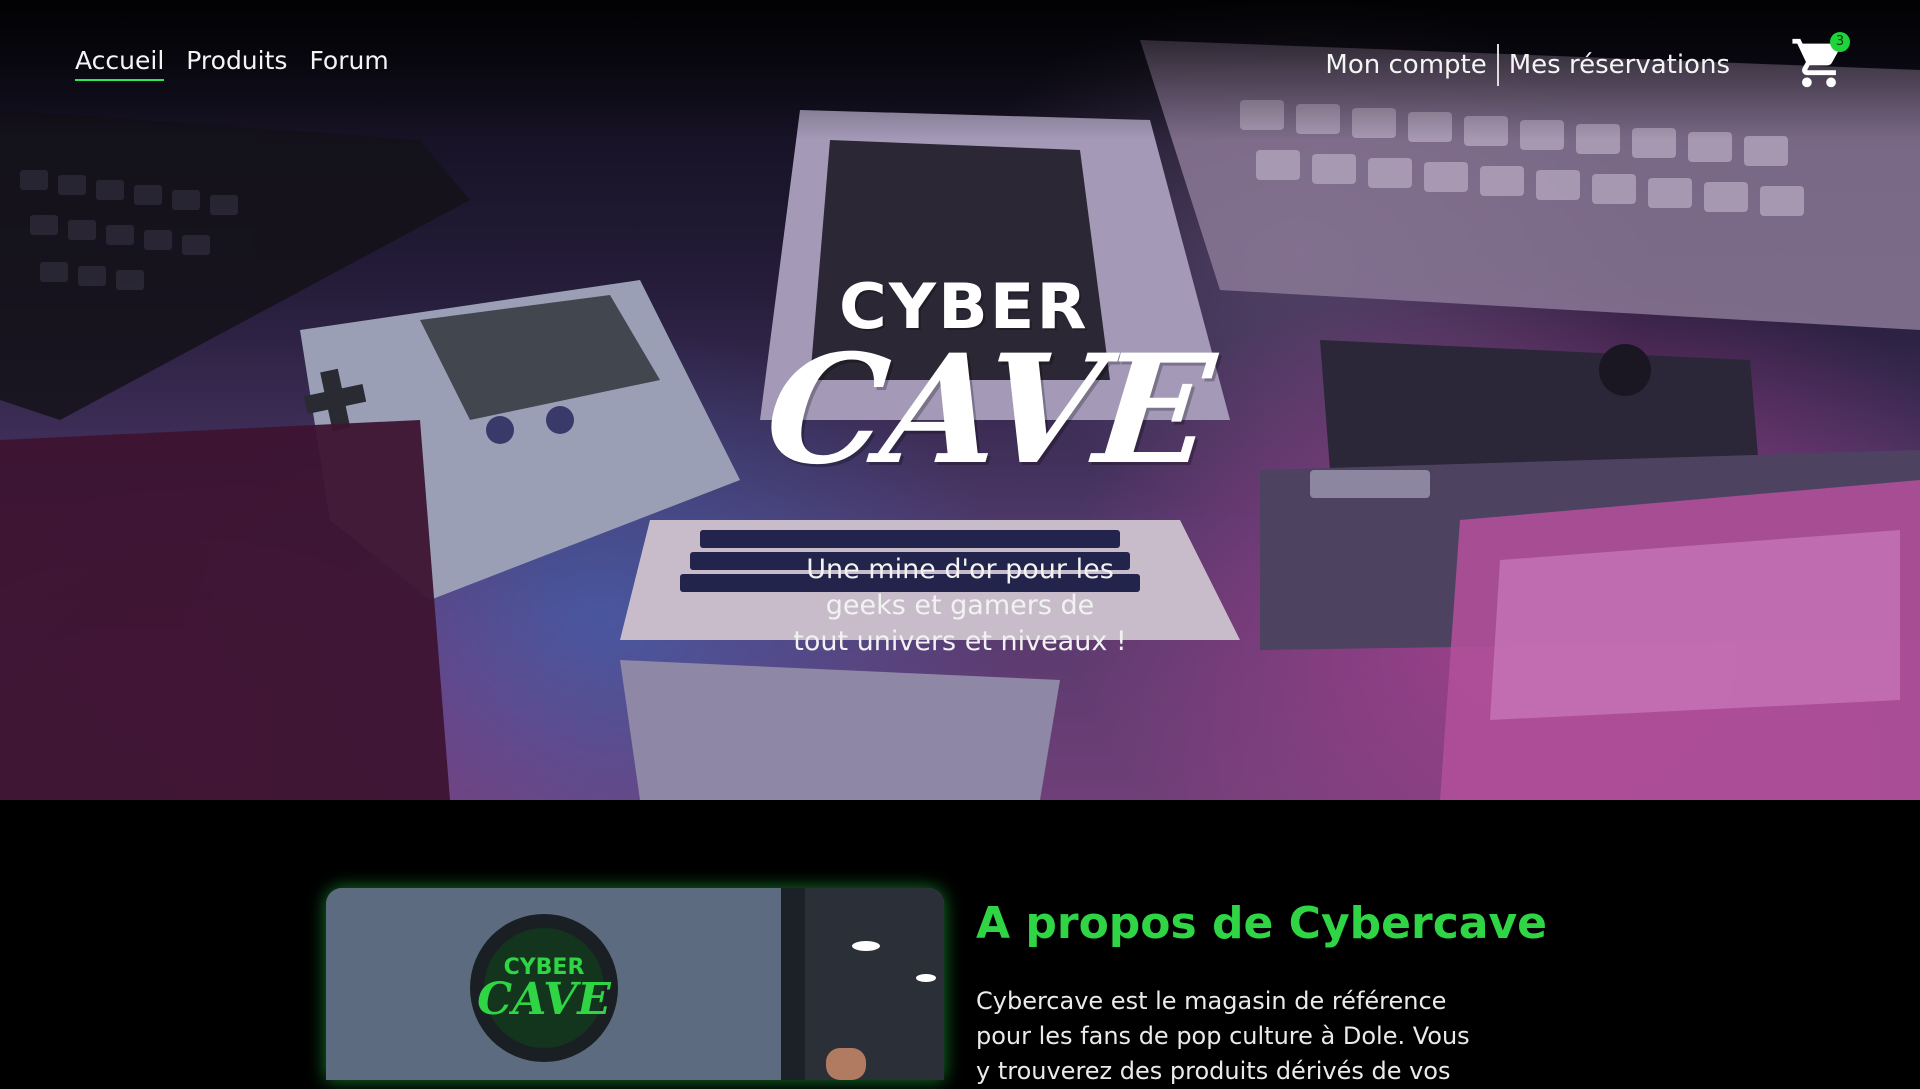 This screenshot has width=1920, height=1089. I want to click on tagline-line: tout univers et niveaux !, so click(960, 641).